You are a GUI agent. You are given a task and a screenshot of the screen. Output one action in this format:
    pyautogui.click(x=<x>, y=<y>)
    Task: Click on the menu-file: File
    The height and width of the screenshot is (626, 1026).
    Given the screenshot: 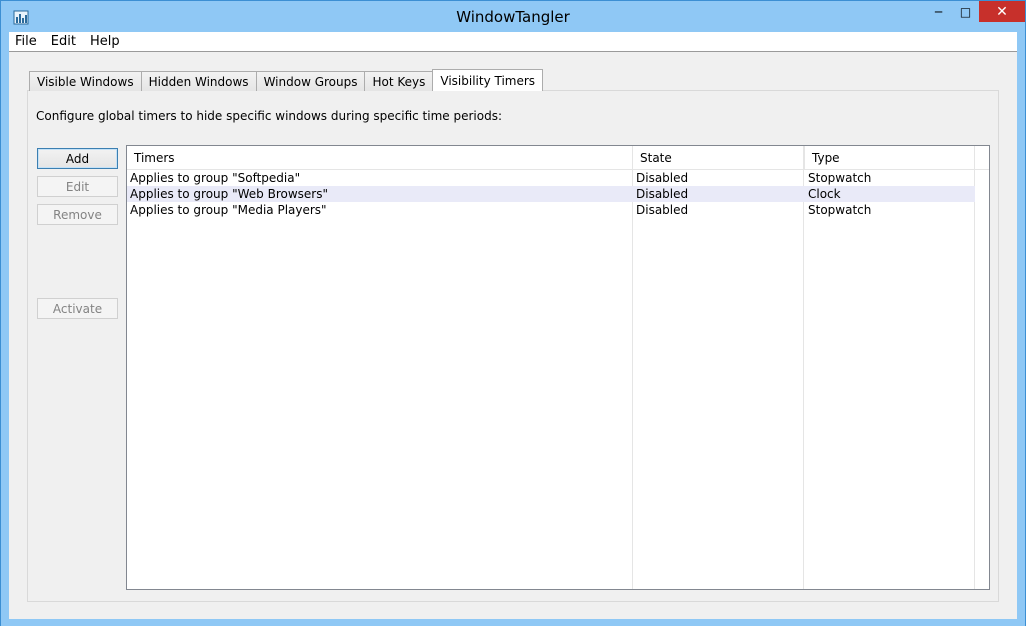 What is the action you would take?
    pyautogui.click(x=26, y=41)
    